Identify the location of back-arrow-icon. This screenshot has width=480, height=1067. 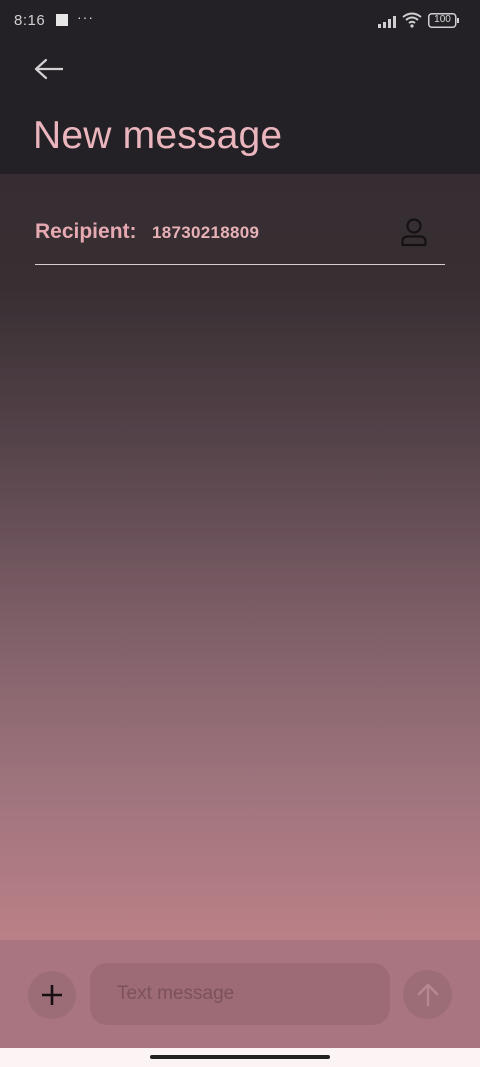
(48, 69).